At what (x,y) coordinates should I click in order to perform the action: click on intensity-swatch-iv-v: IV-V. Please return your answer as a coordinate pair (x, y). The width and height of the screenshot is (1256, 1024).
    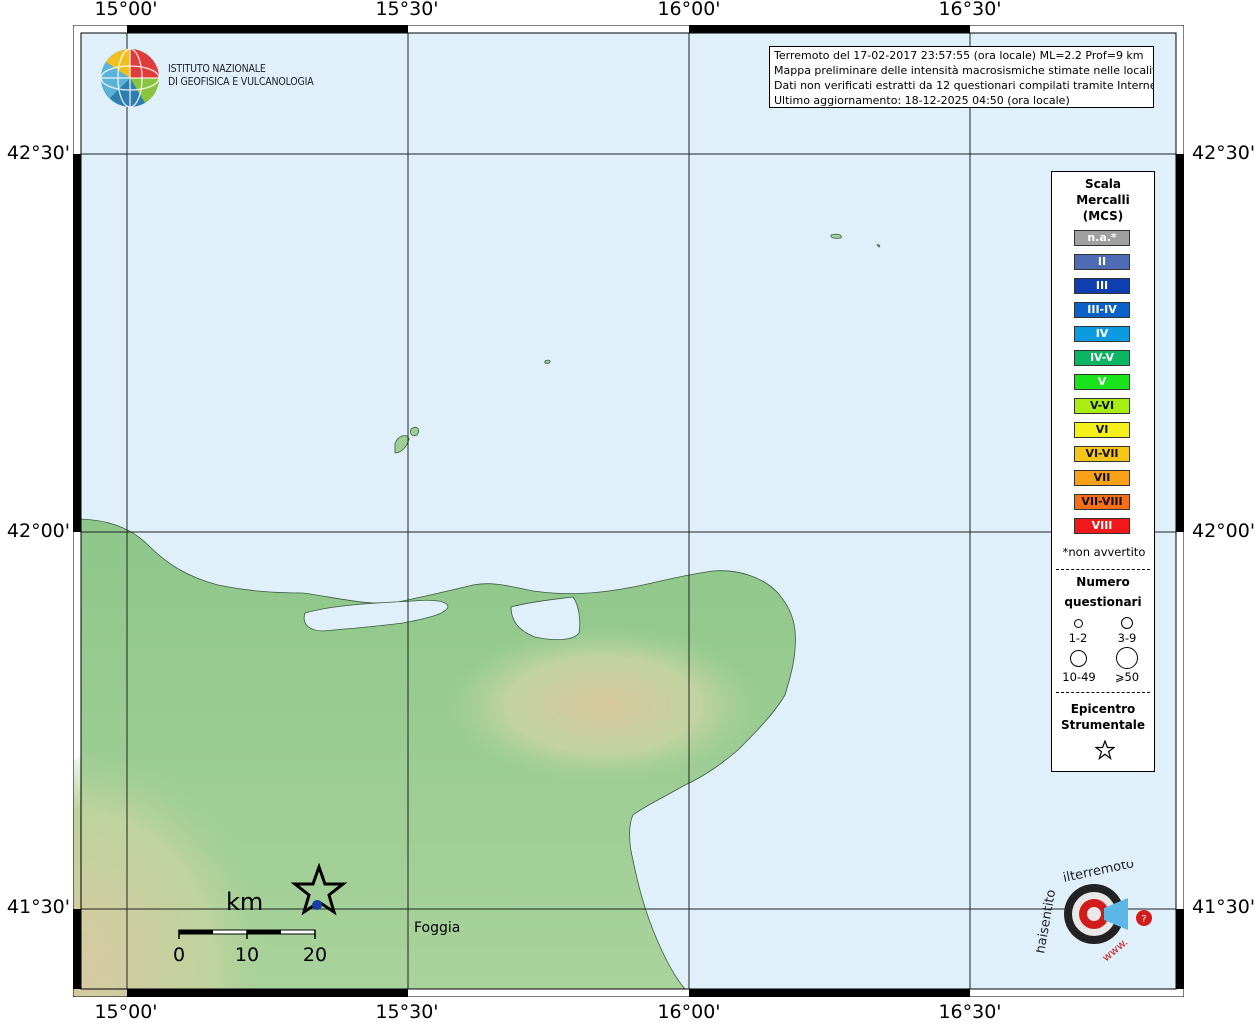
    Looking at the image, I should click on (1102, 358).